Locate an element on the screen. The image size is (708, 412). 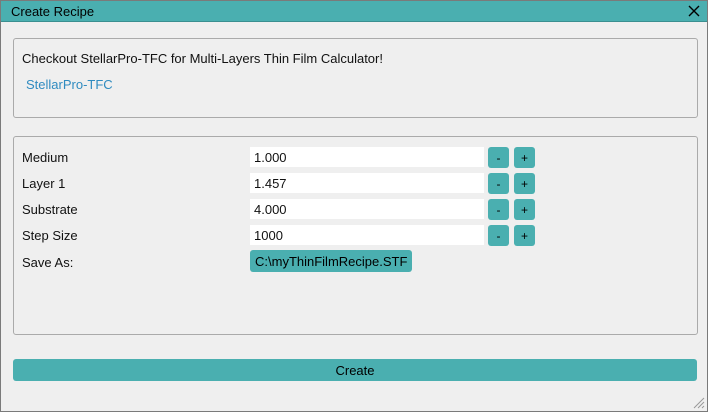
step-size-decrement-button: - is located at coordinates (498, 235).